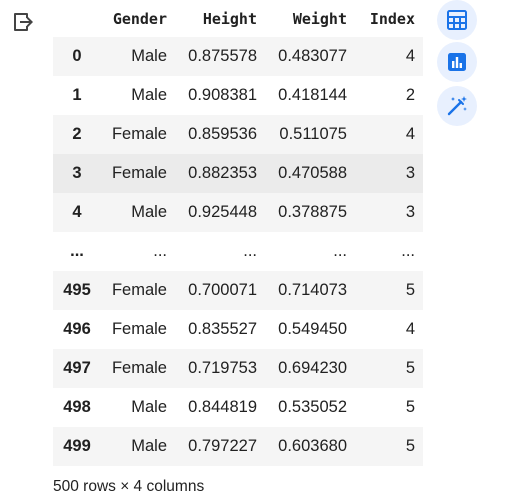 This screenshot has width=530, height=503. Describe the element at coordinates (389, 18) in the screenshot. I see `header-index: Index` at that location.